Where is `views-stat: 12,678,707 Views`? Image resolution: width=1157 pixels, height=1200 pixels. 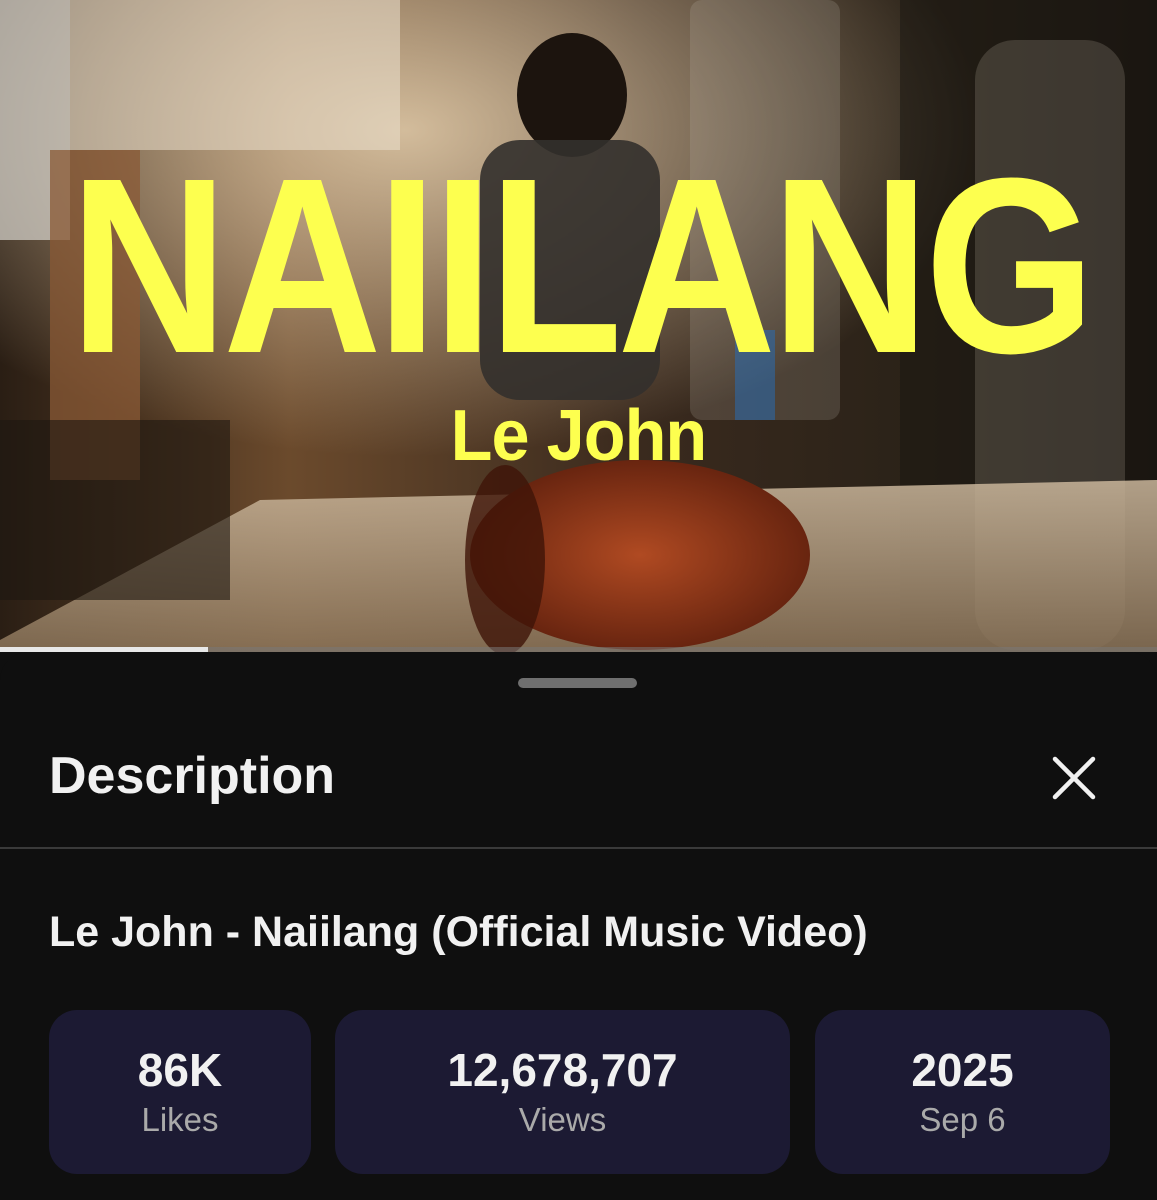
views-stat: 12,678,707 Views is located at coordinates (562, 1092).